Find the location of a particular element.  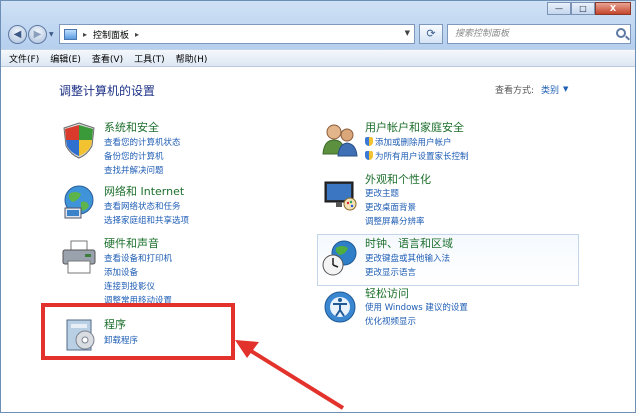

search-input: 搜索控制面板 is located at coordinates (539, 34).